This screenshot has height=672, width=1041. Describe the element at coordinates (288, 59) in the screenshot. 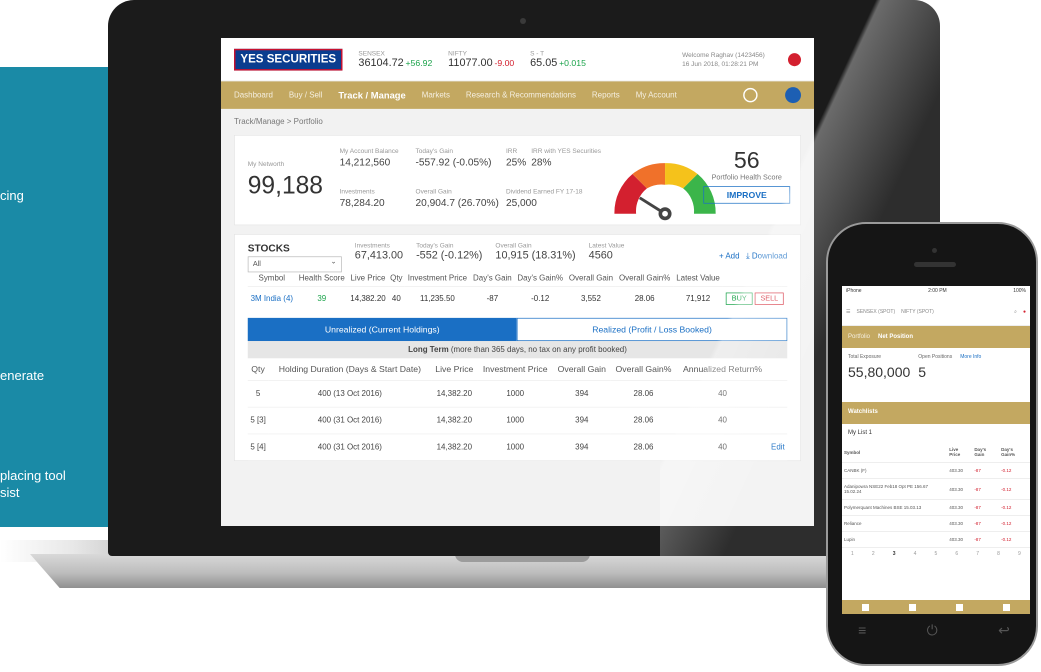

I see `yes-securities-logo: YES SECURITIES` at that location.